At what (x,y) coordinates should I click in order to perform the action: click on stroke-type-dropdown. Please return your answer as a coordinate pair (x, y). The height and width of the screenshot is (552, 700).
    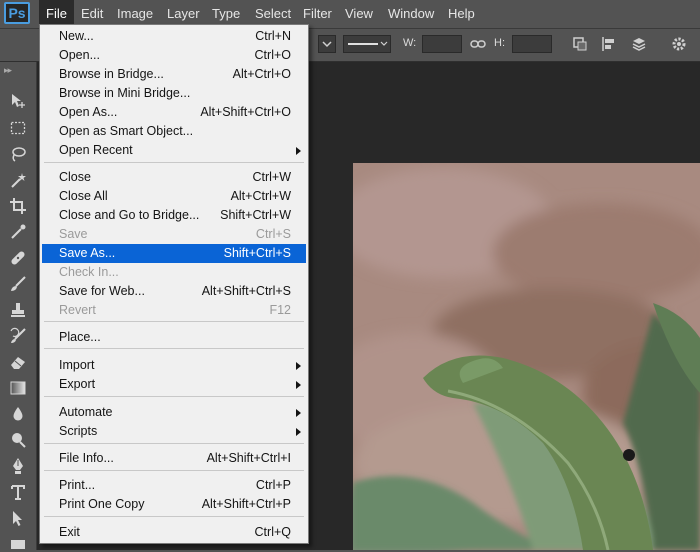
    Looking at the image, I should click on (367, 44).